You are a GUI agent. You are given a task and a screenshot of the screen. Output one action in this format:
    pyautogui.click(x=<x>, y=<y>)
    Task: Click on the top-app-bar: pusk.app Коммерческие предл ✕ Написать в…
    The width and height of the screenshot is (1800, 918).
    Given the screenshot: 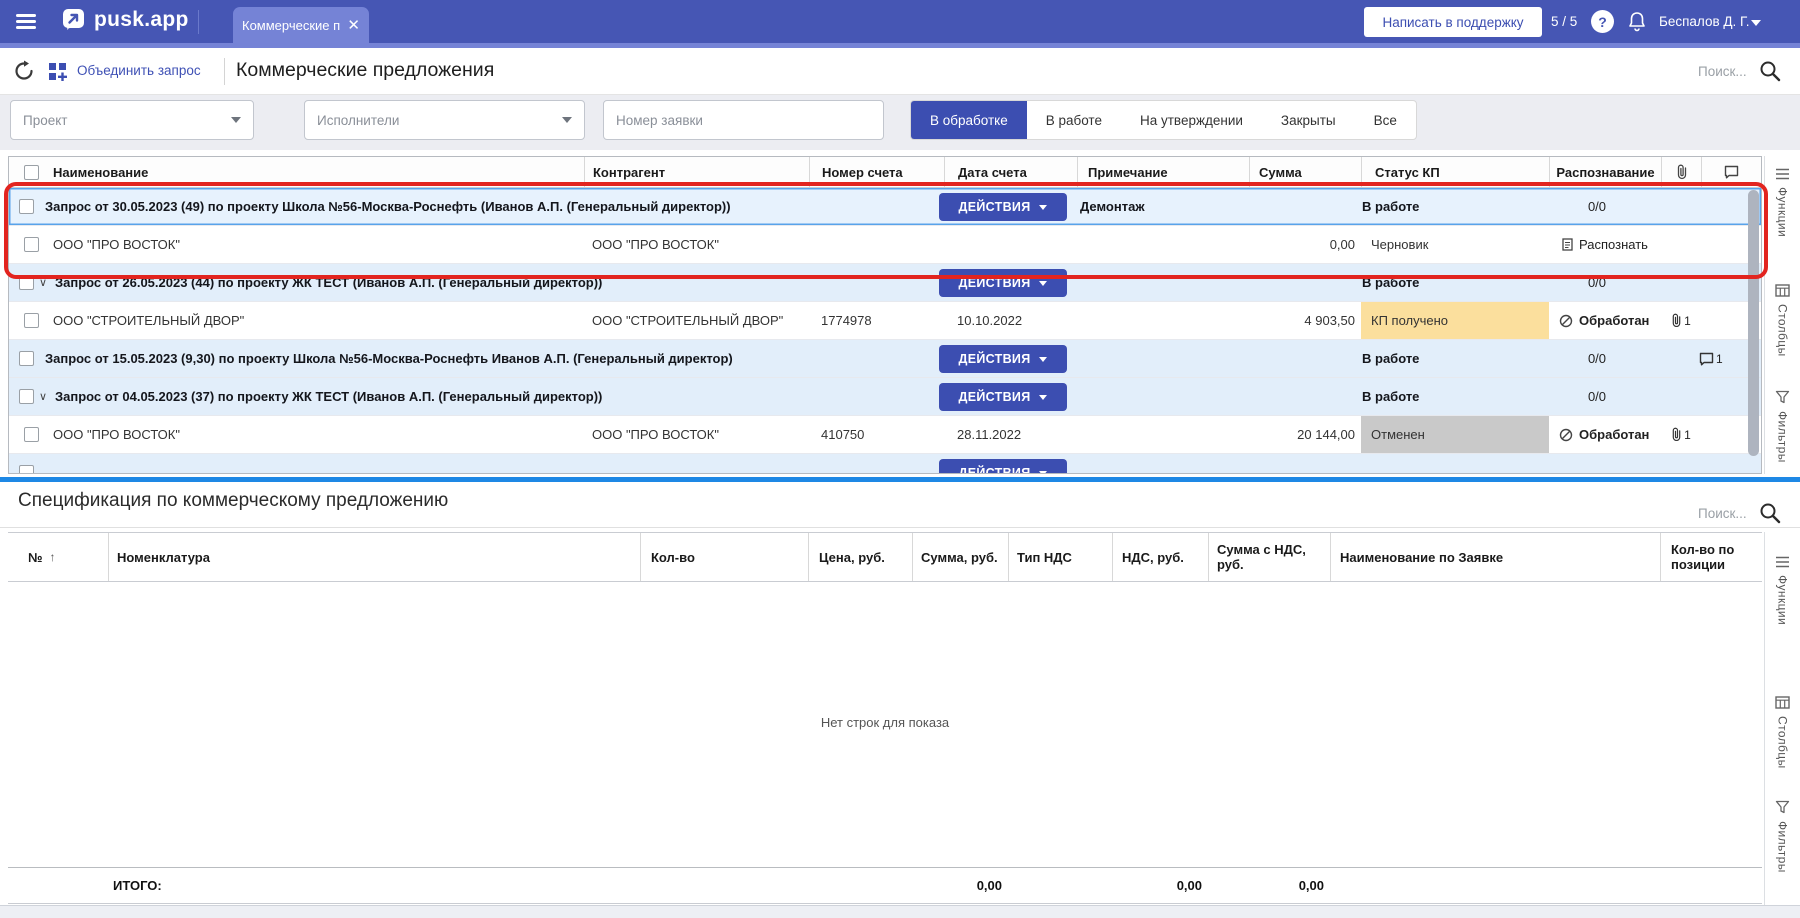 What is the action you would take?
    pyautogui.click(x=900, y=21)
    